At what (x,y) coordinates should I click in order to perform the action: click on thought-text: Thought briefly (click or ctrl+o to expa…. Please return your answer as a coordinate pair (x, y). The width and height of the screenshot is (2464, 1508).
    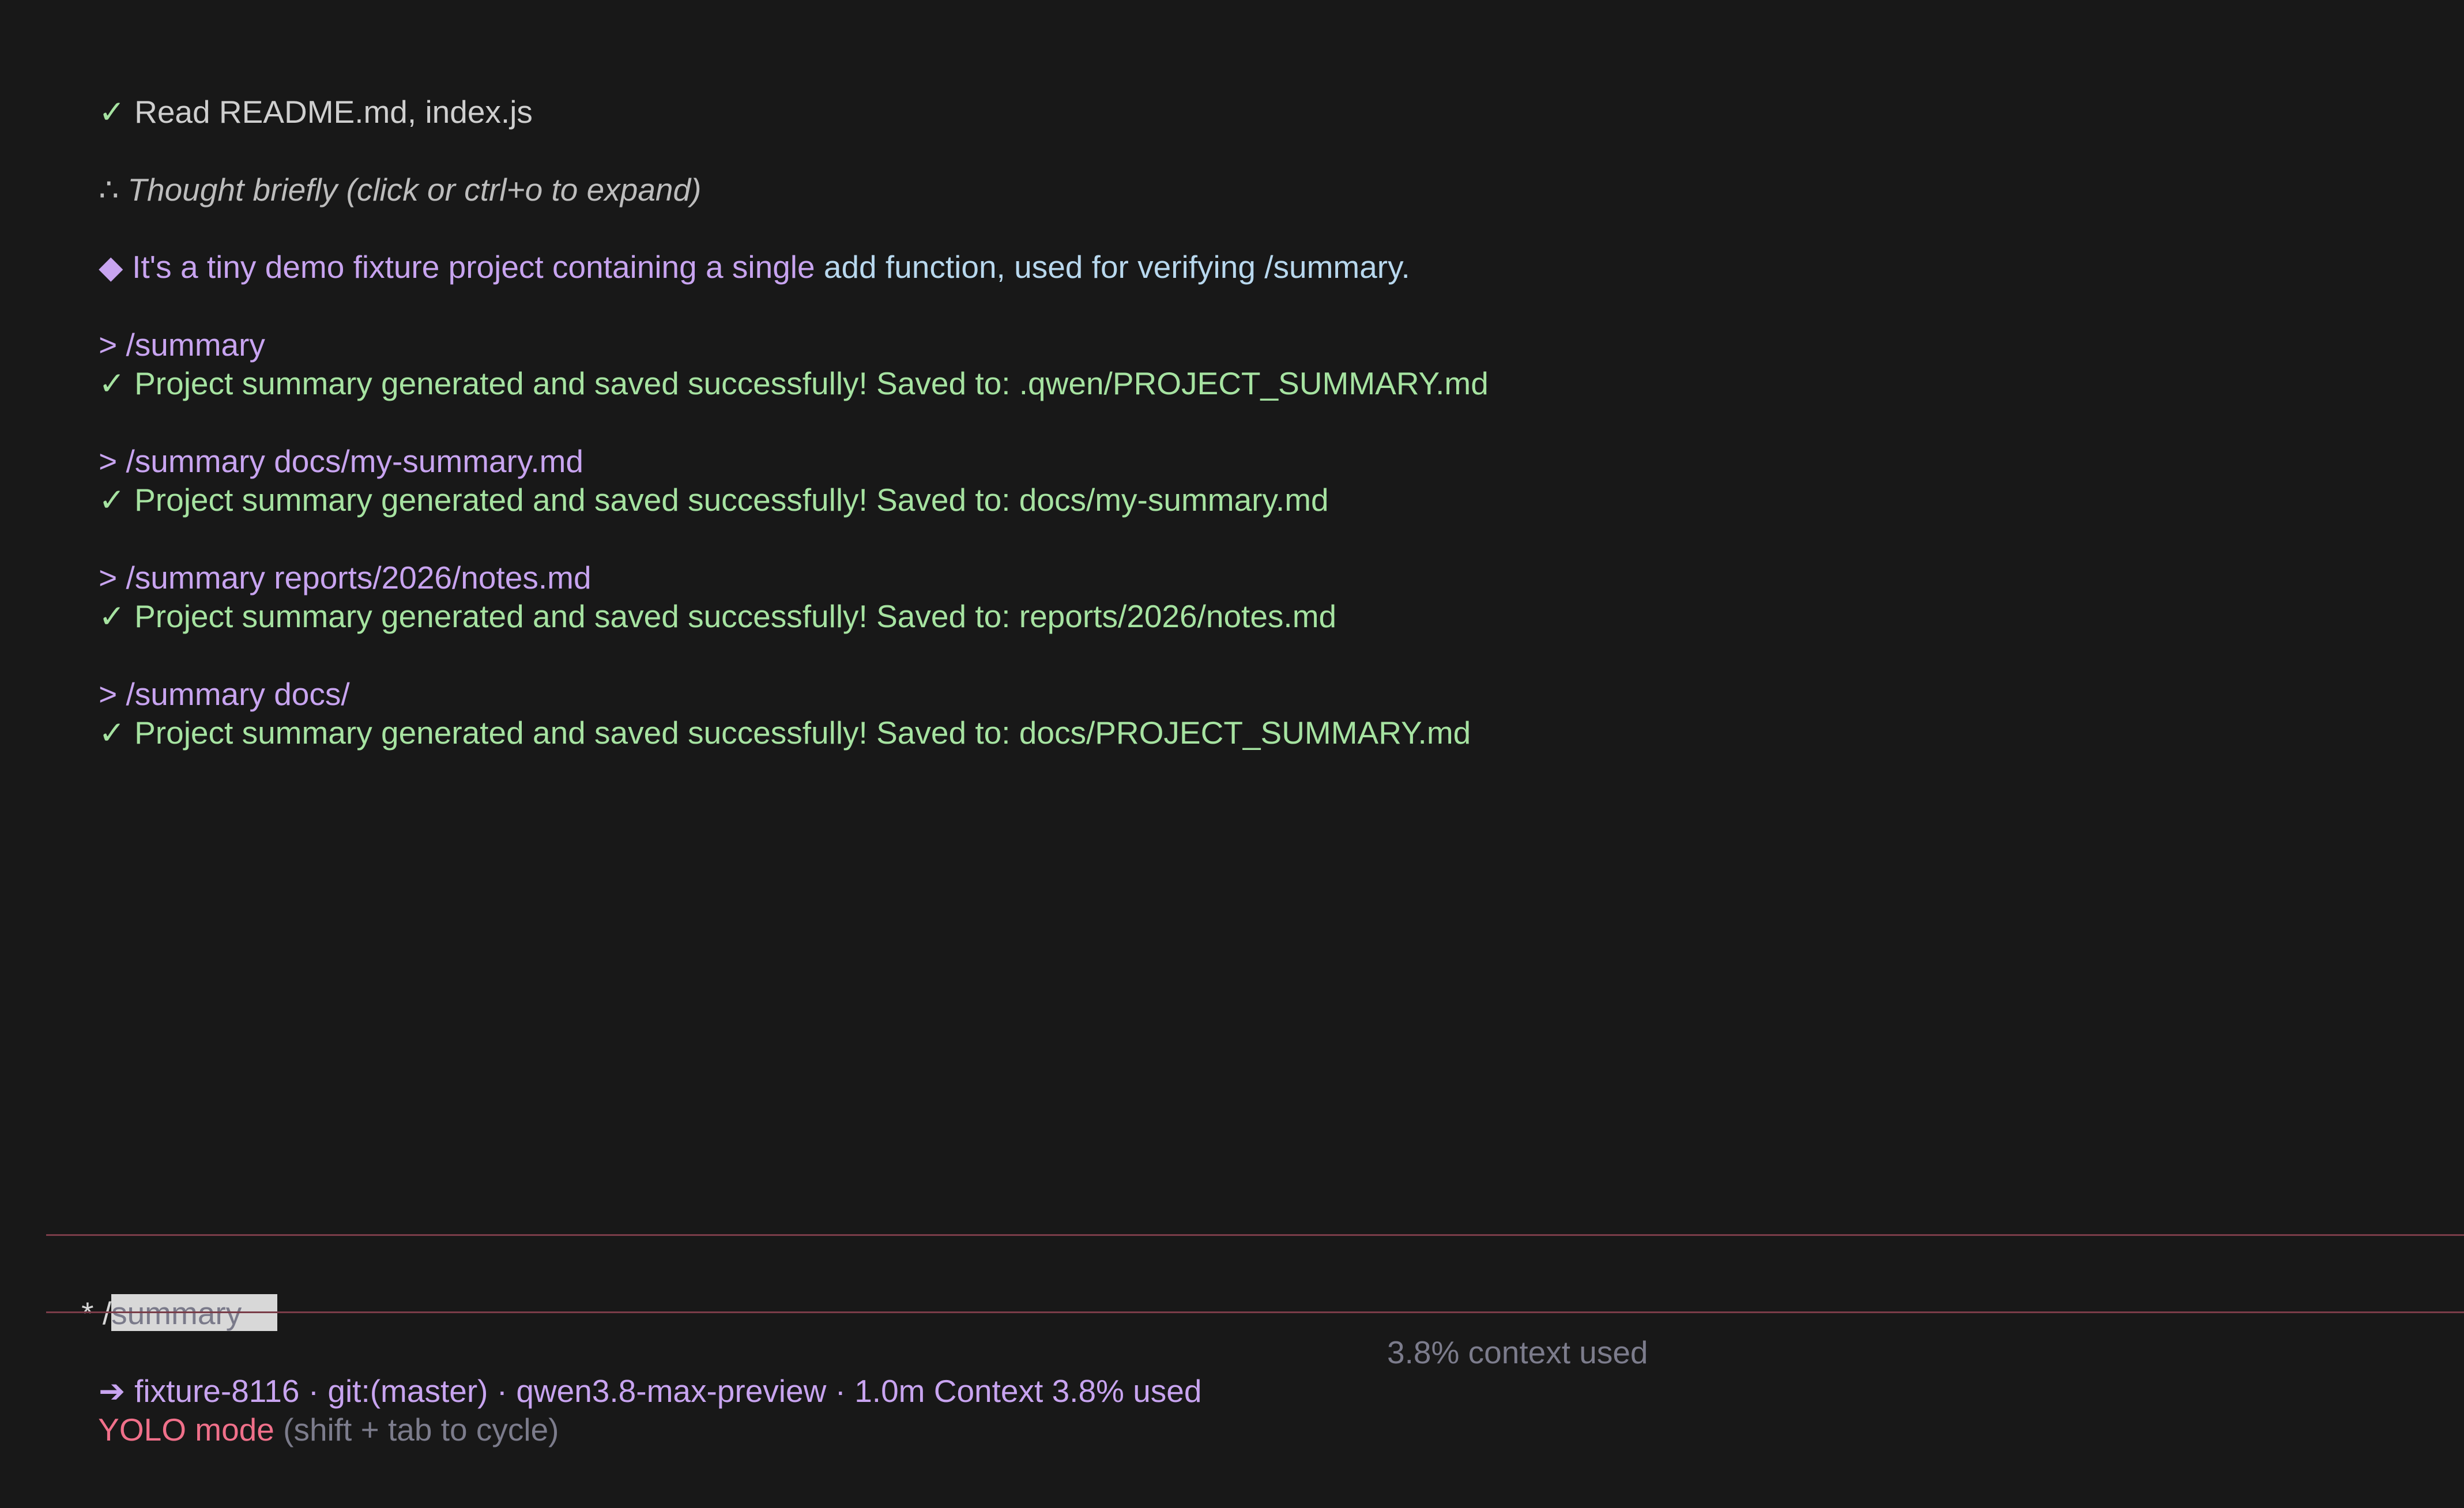
    Looking at the image, I should click on (414, 190).